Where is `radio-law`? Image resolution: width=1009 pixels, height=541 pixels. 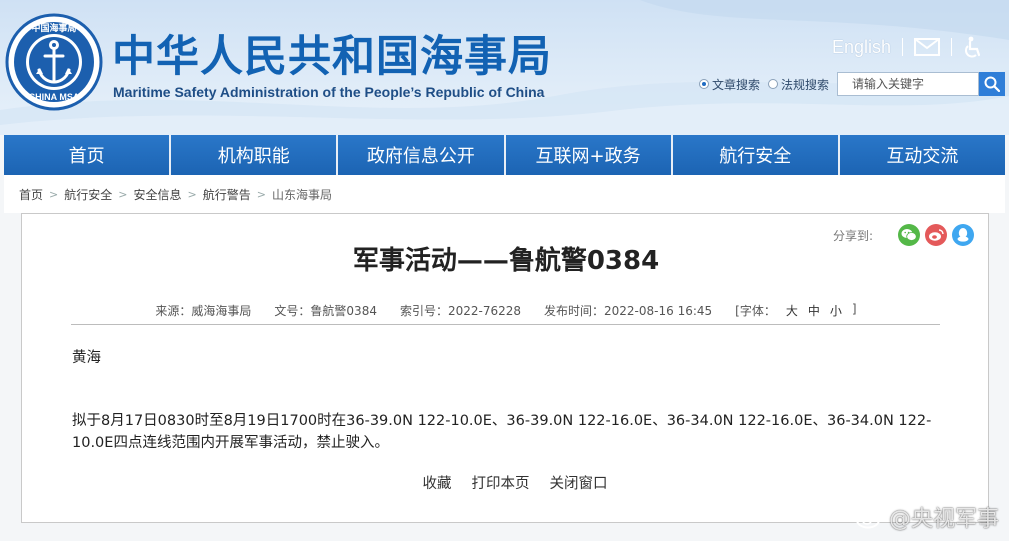 radio-law is located at coordinates (772, 84).